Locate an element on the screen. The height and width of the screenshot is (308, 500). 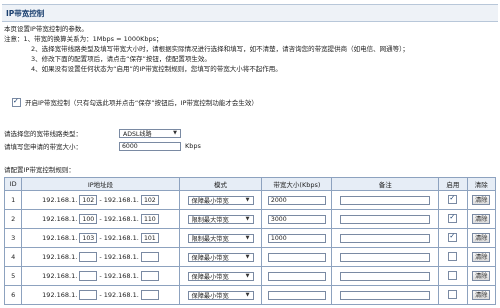
col-header-clear: 清除 is located at coordinates (481, 184).